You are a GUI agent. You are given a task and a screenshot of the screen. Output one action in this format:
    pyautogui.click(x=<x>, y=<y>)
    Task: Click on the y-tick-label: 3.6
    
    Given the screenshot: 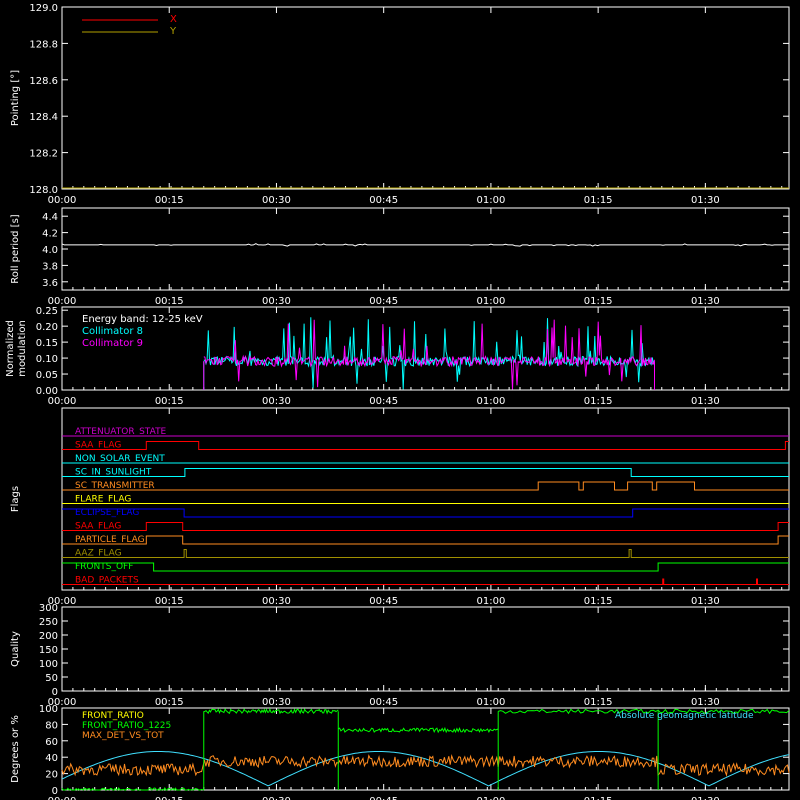 What is the action you would take?
    pyautogui.click(x=50, y=283)
    